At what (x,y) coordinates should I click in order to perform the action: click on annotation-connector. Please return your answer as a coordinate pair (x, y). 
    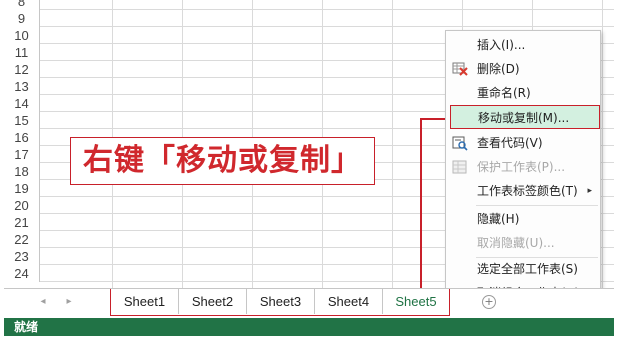
    Looking at the image, I should click on (421, 204).